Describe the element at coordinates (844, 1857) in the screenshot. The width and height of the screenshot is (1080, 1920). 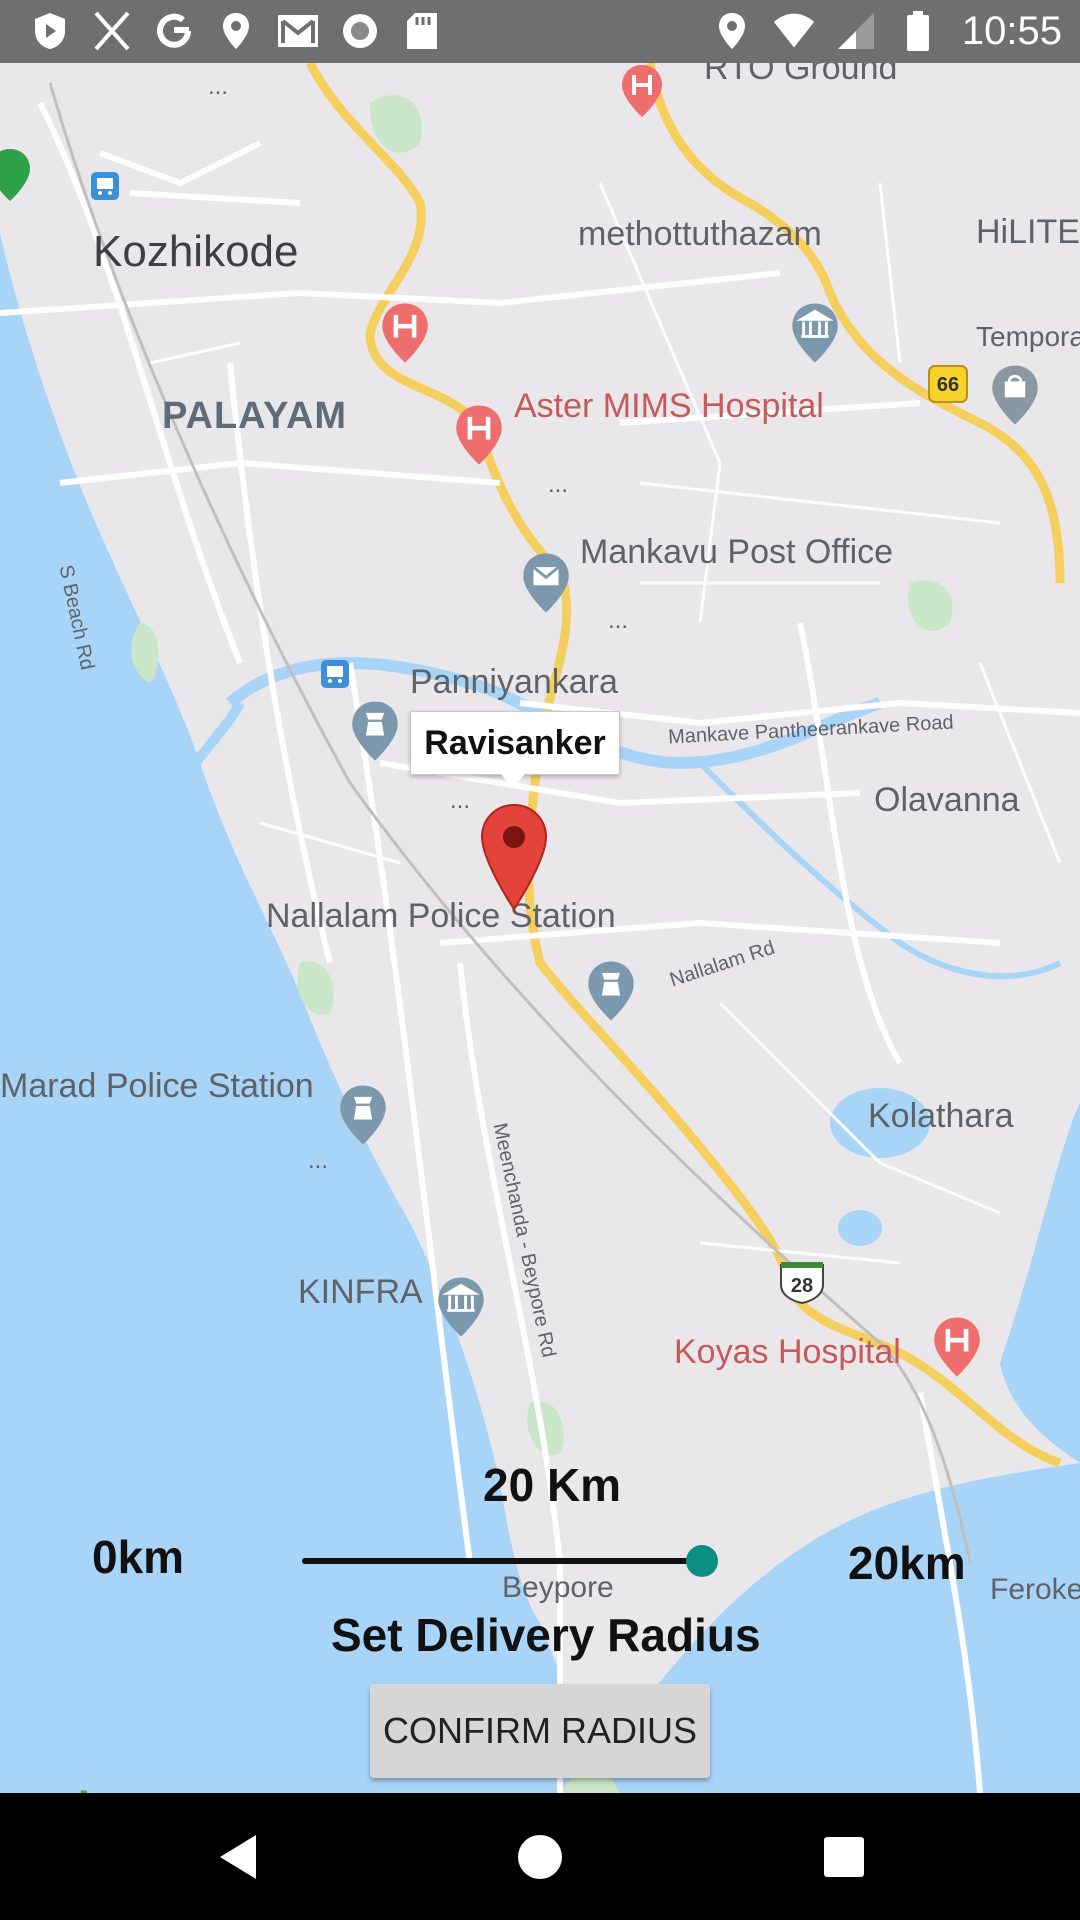
I see `recents-icon` at that location.